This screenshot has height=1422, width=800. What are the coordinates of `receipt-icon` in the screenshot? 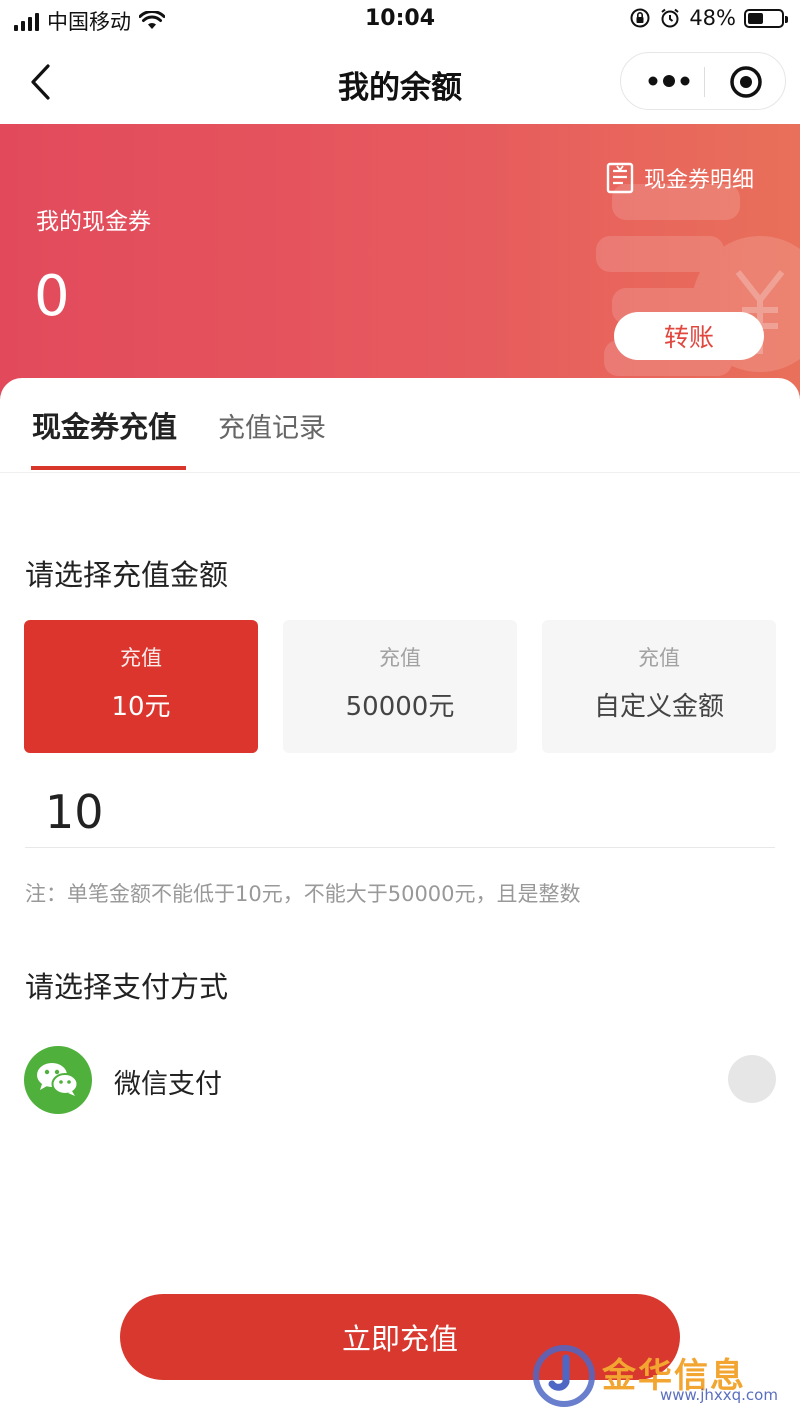 It's located at (620, 178).